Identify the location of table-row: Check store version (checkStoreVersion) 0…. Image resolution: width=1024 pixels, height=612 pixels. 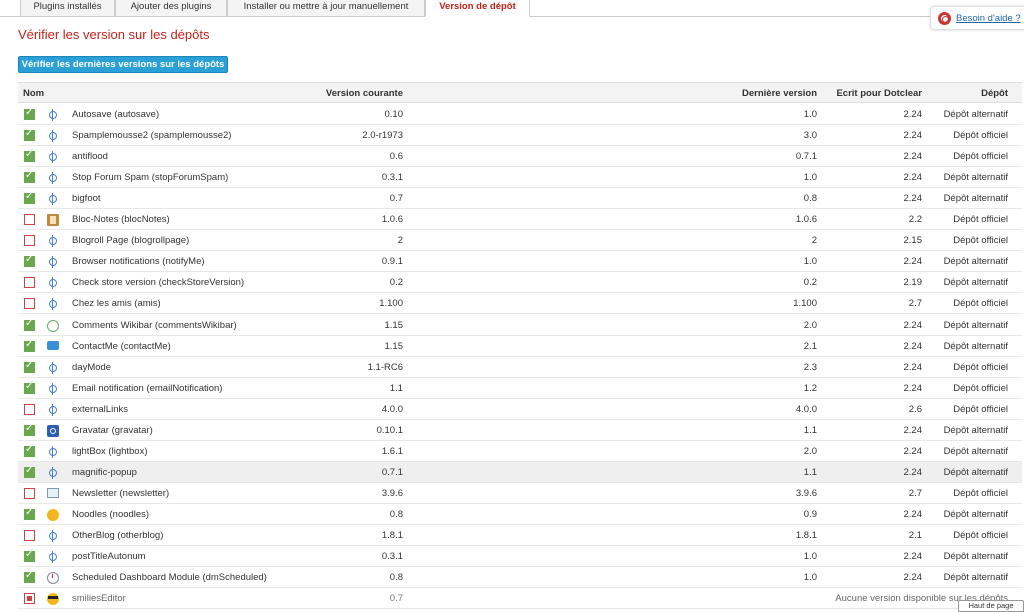
(520, 283).